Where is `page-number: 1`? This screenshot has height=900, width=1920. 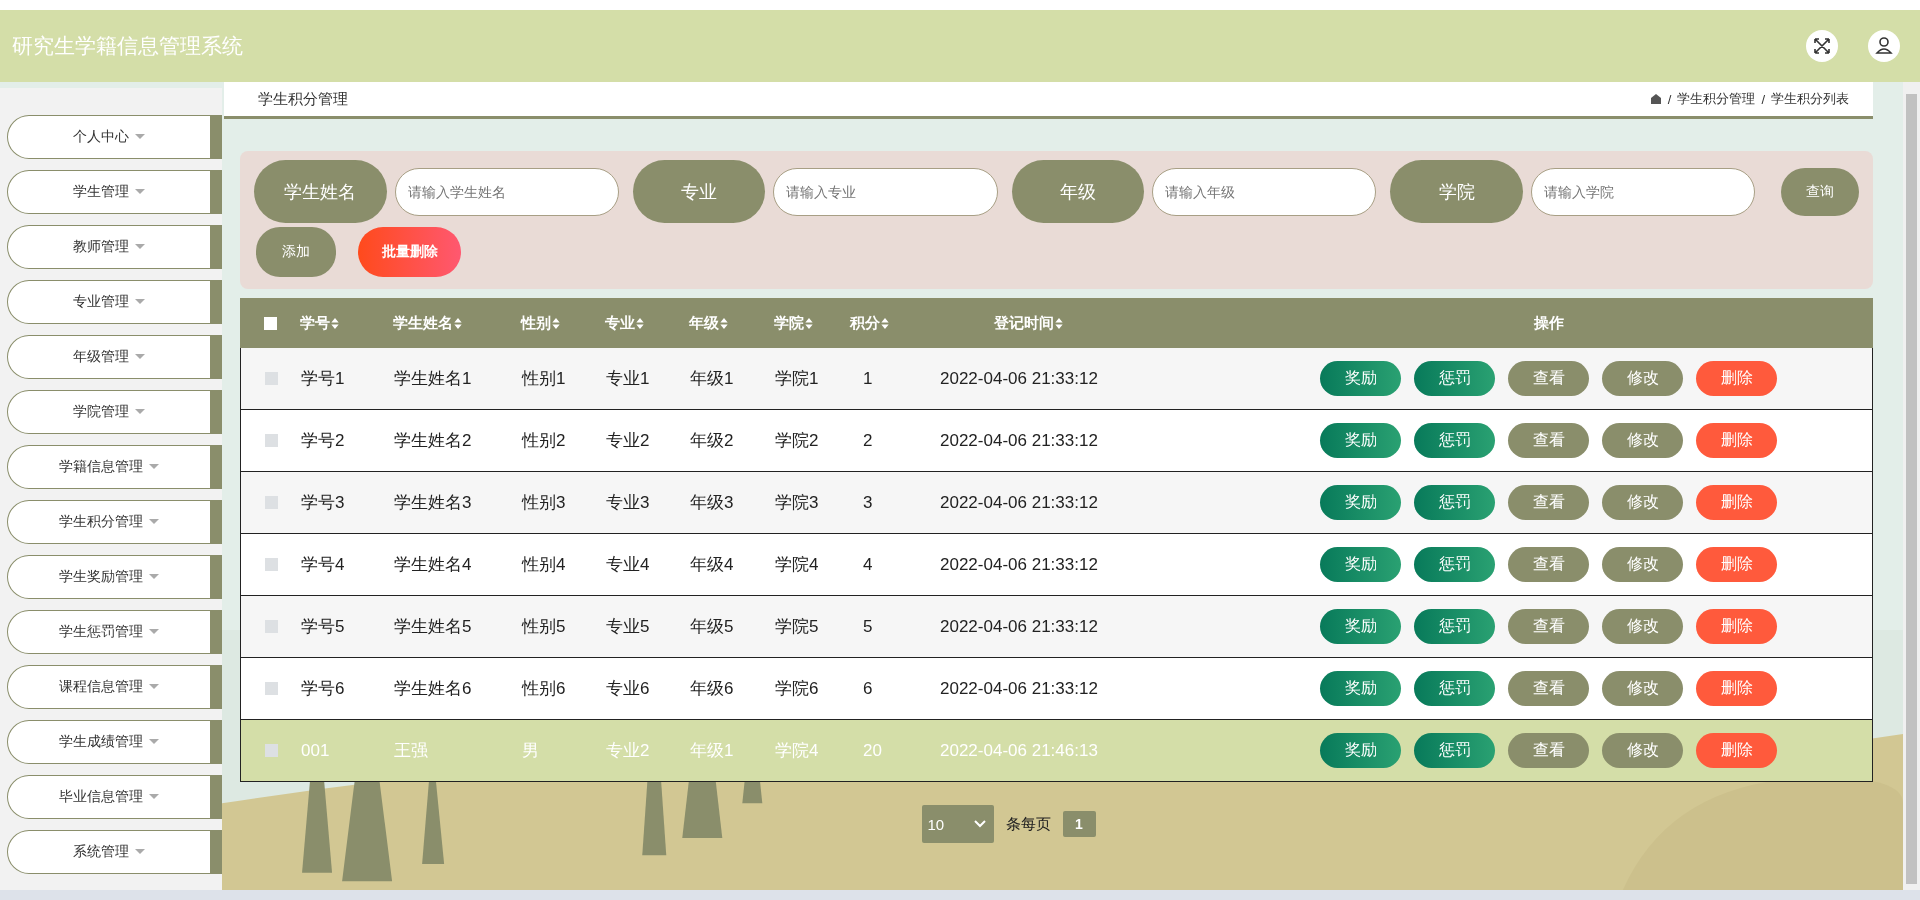 page-number: 1 is located at coordinates (1079, 824).